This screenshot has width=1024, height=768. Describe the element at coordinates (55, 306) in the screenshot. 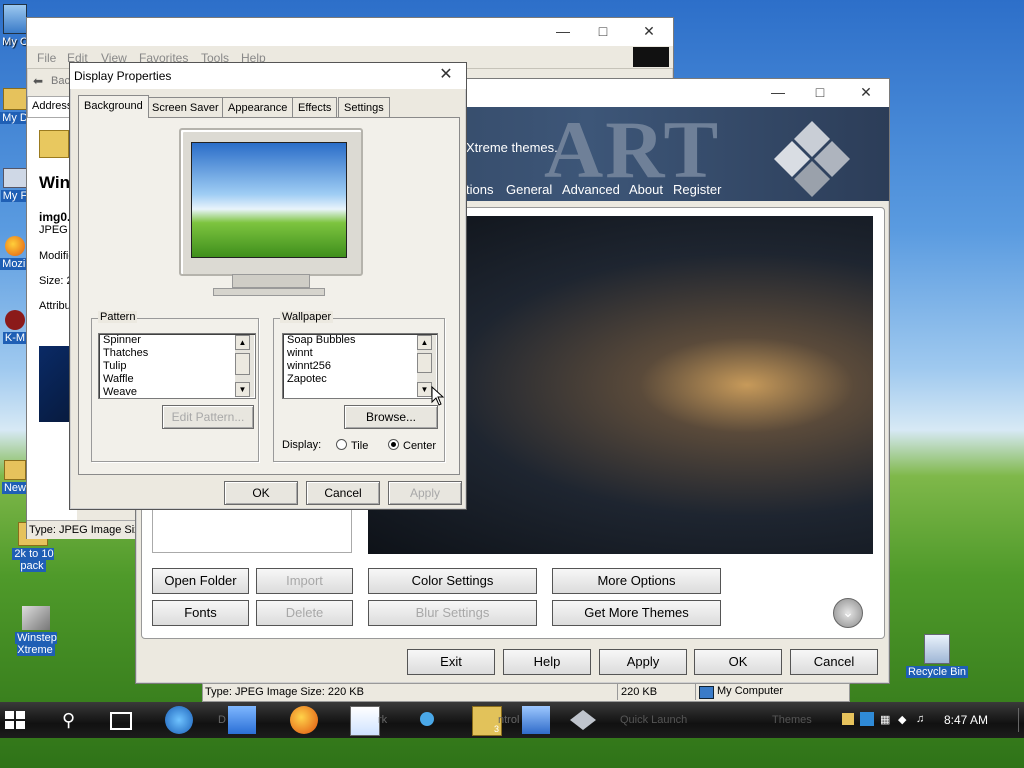

I see `details-attributes: Attribu` at that location.